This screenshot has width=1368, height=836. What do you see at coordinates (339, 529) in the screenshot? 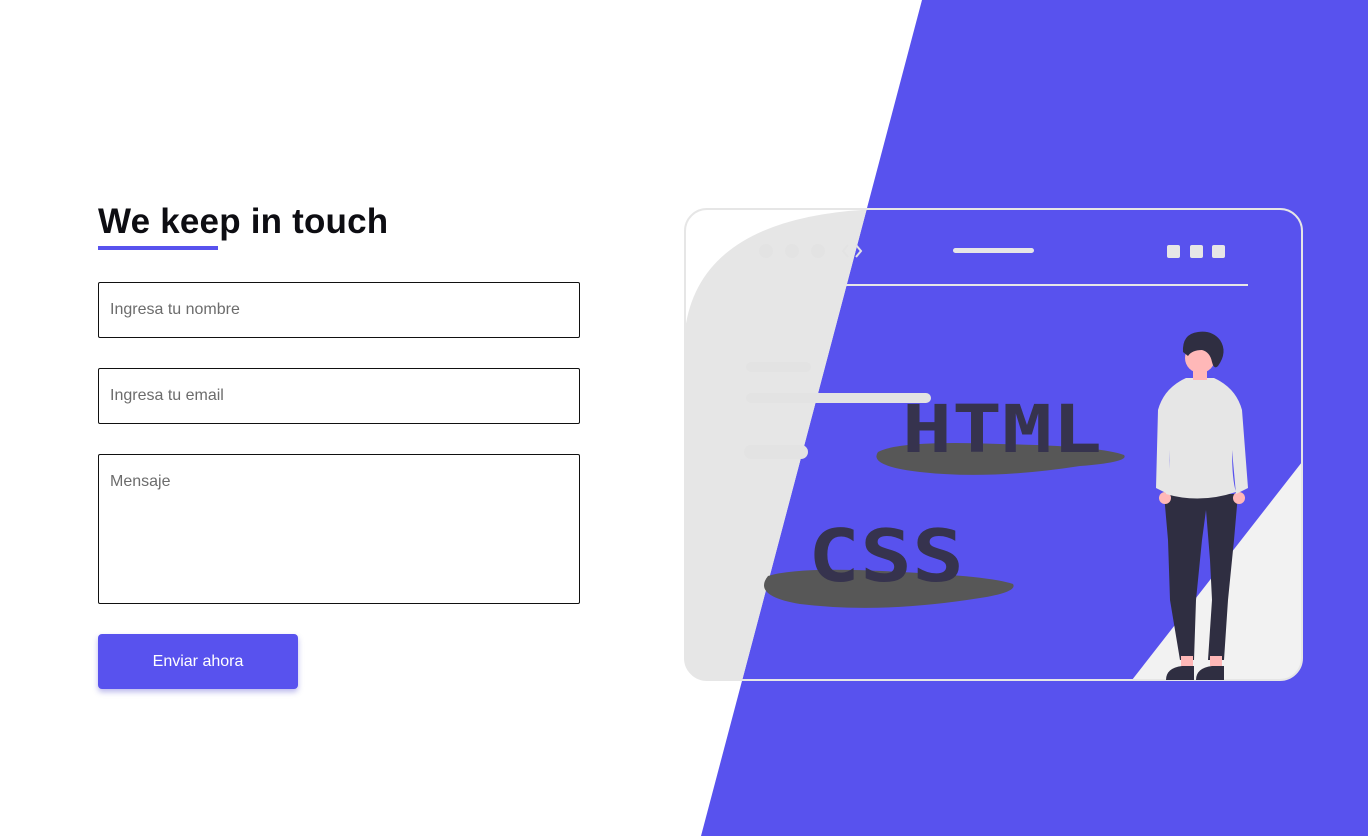
I see `message-textarea` at bounding box center [339, 529].